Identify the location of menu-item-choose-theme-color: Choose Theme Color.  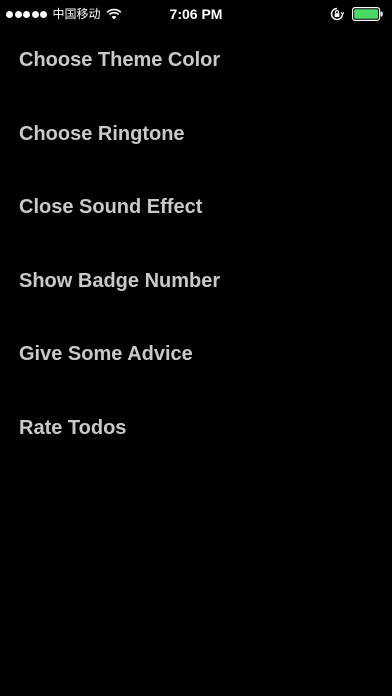
(196, 65).